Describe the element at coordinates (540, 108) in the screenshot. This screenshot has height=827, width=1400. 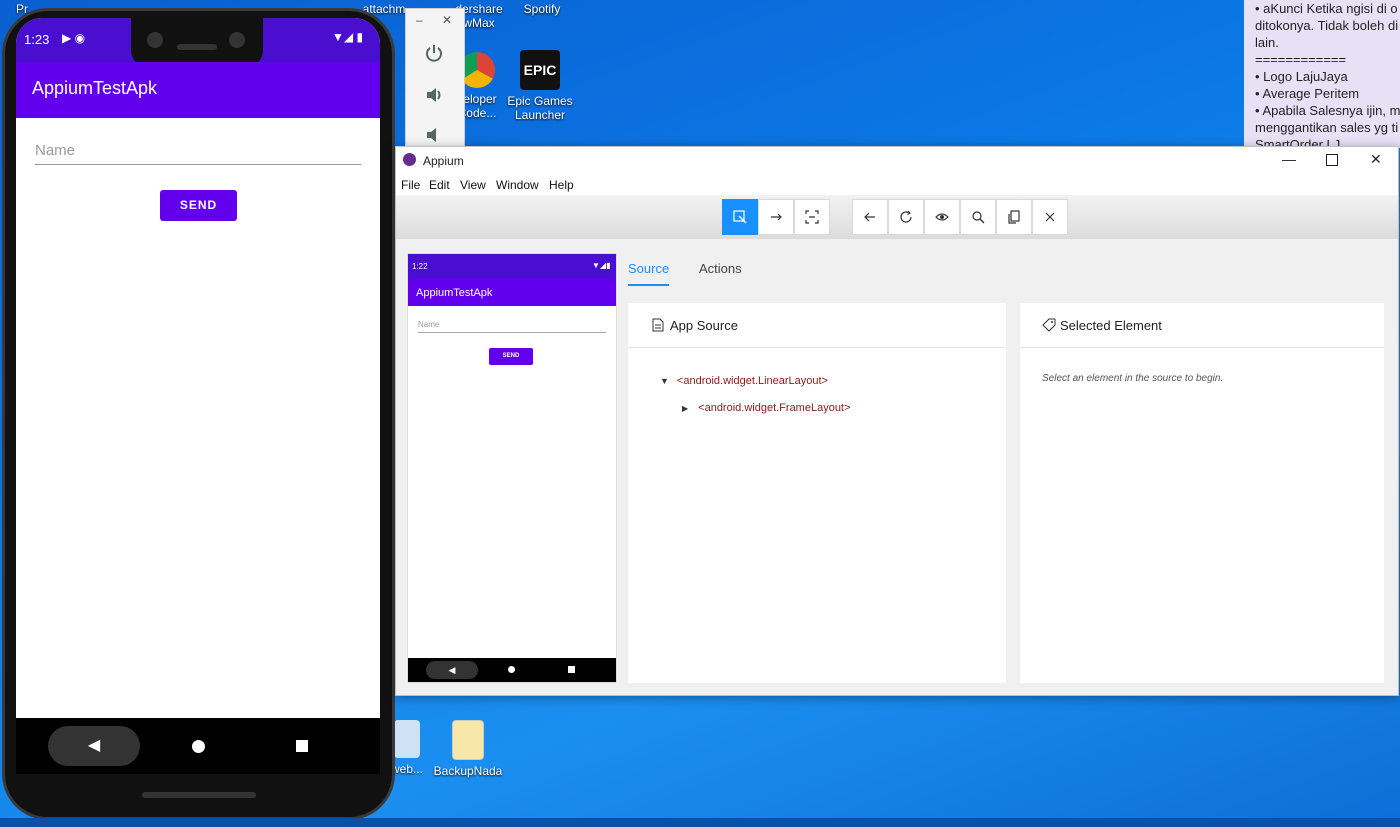
I see `desktop-icon-label: Epic Games Launcher` at that location.